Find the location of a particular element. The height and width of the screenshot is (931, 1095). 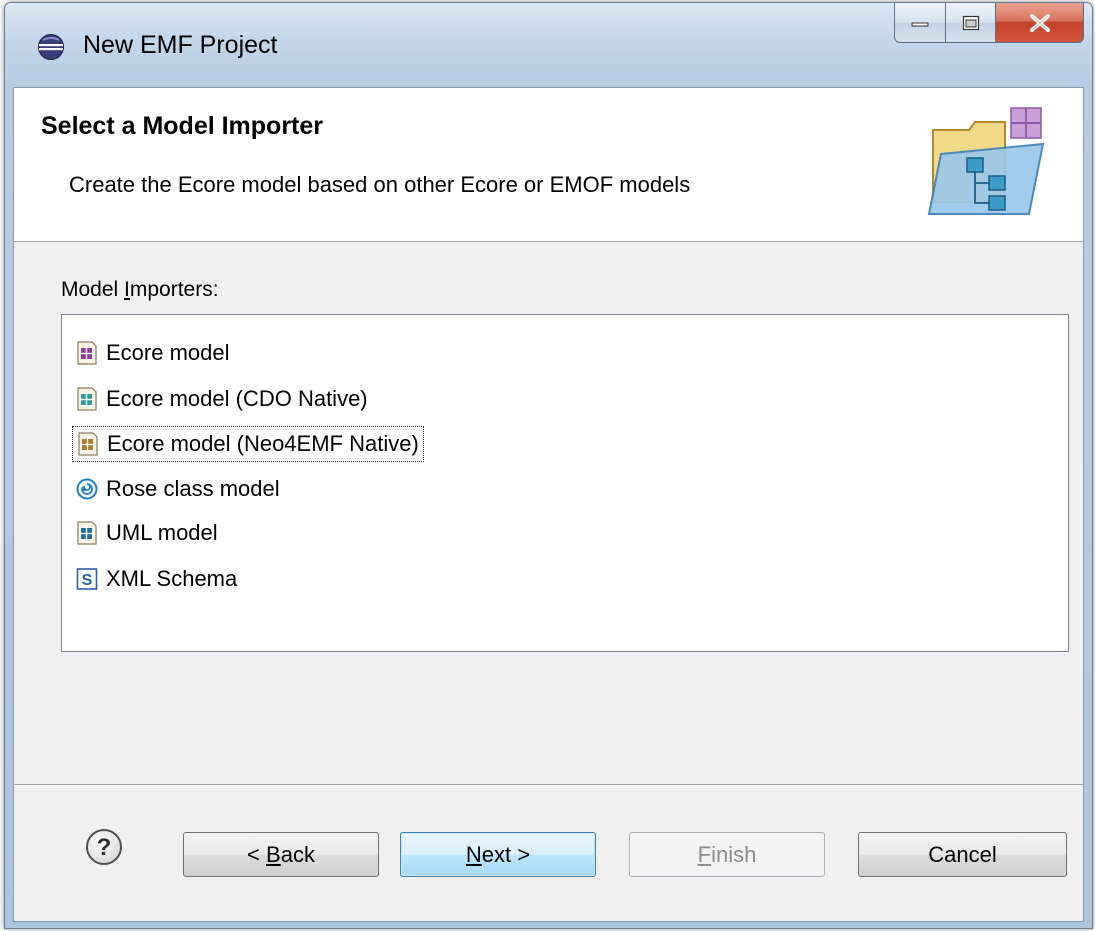

importers-label: Model Importers: is located at coordinates (140, 289).